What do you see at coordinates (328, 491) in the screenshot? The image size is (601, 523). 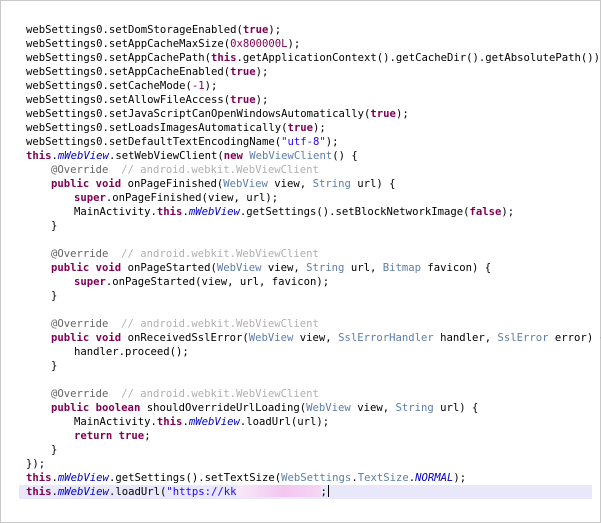 I see `text-cursor` at bounding box center [328, 491].